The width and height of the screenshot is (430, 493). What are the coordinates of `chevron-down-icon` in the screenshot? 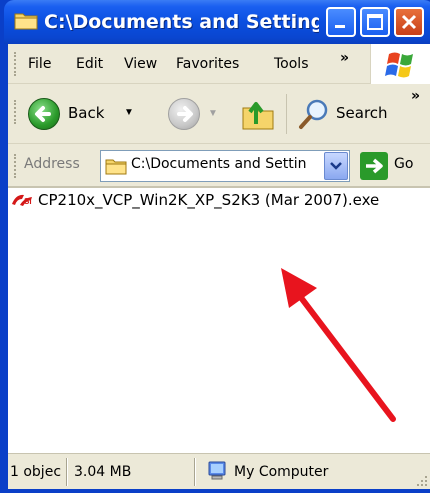 It's located at (336, 166).